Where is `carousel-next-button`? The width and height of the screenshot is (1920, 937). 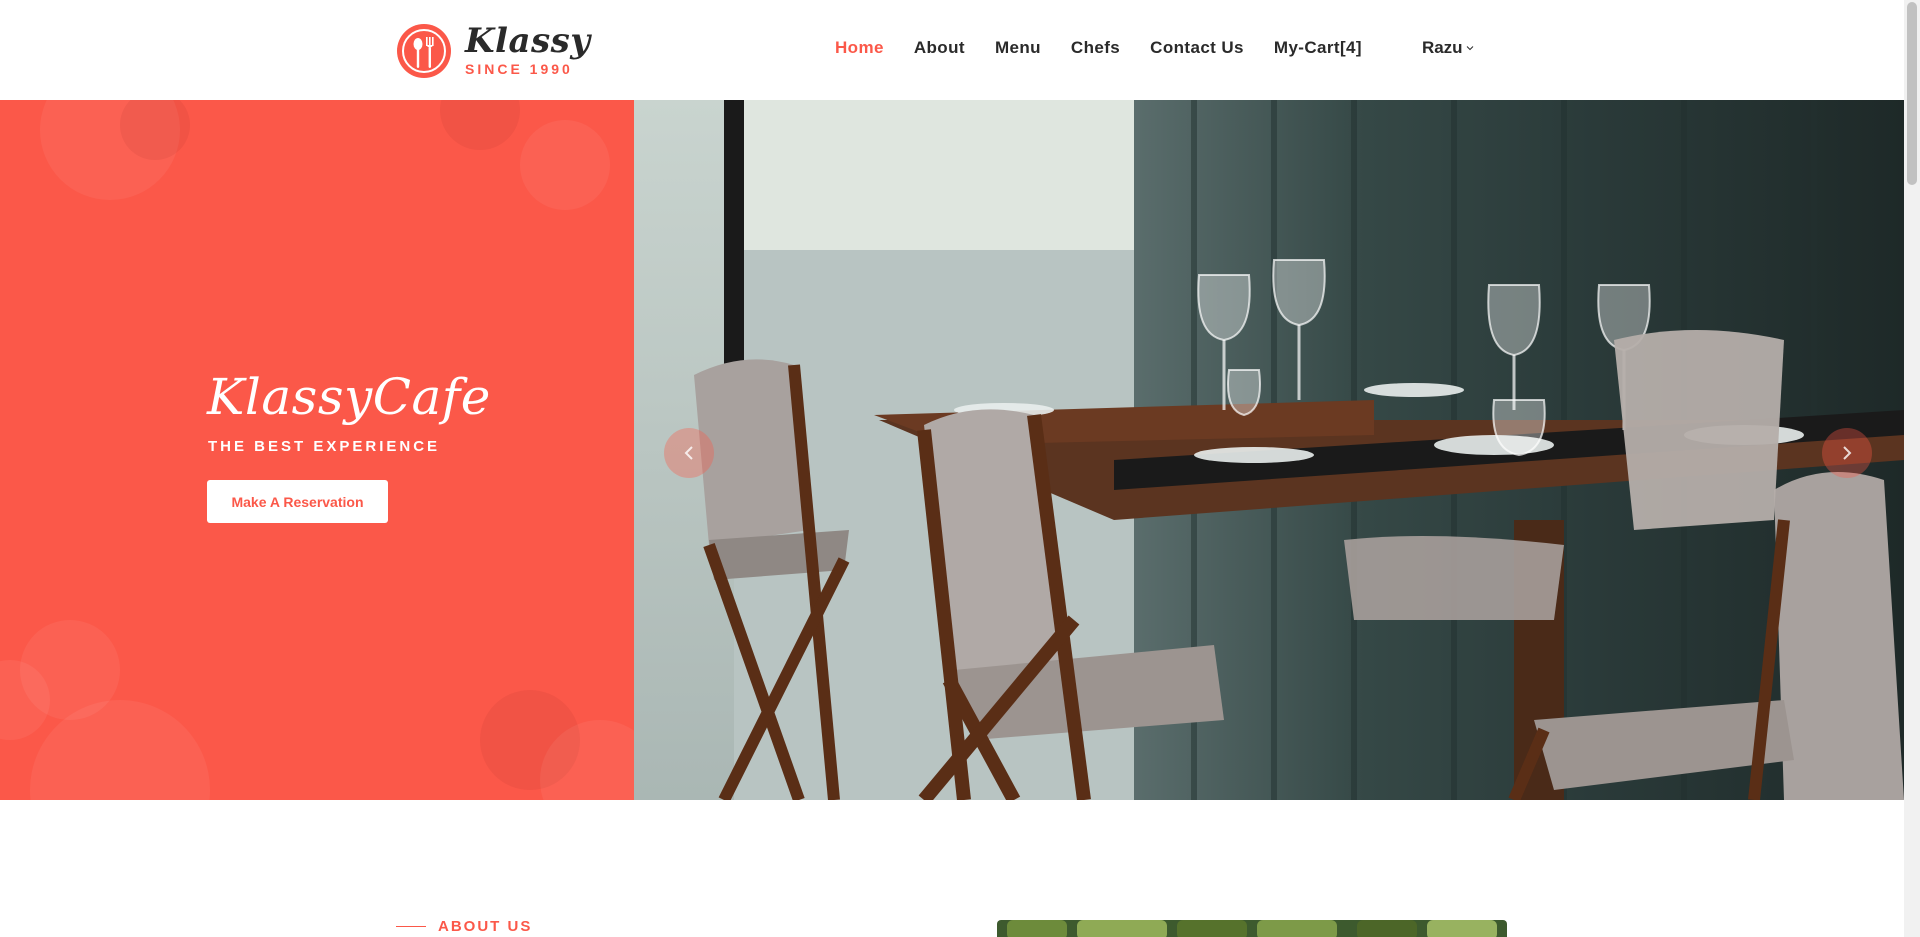
carousel-next-button is located at coordinates (1847, 453).